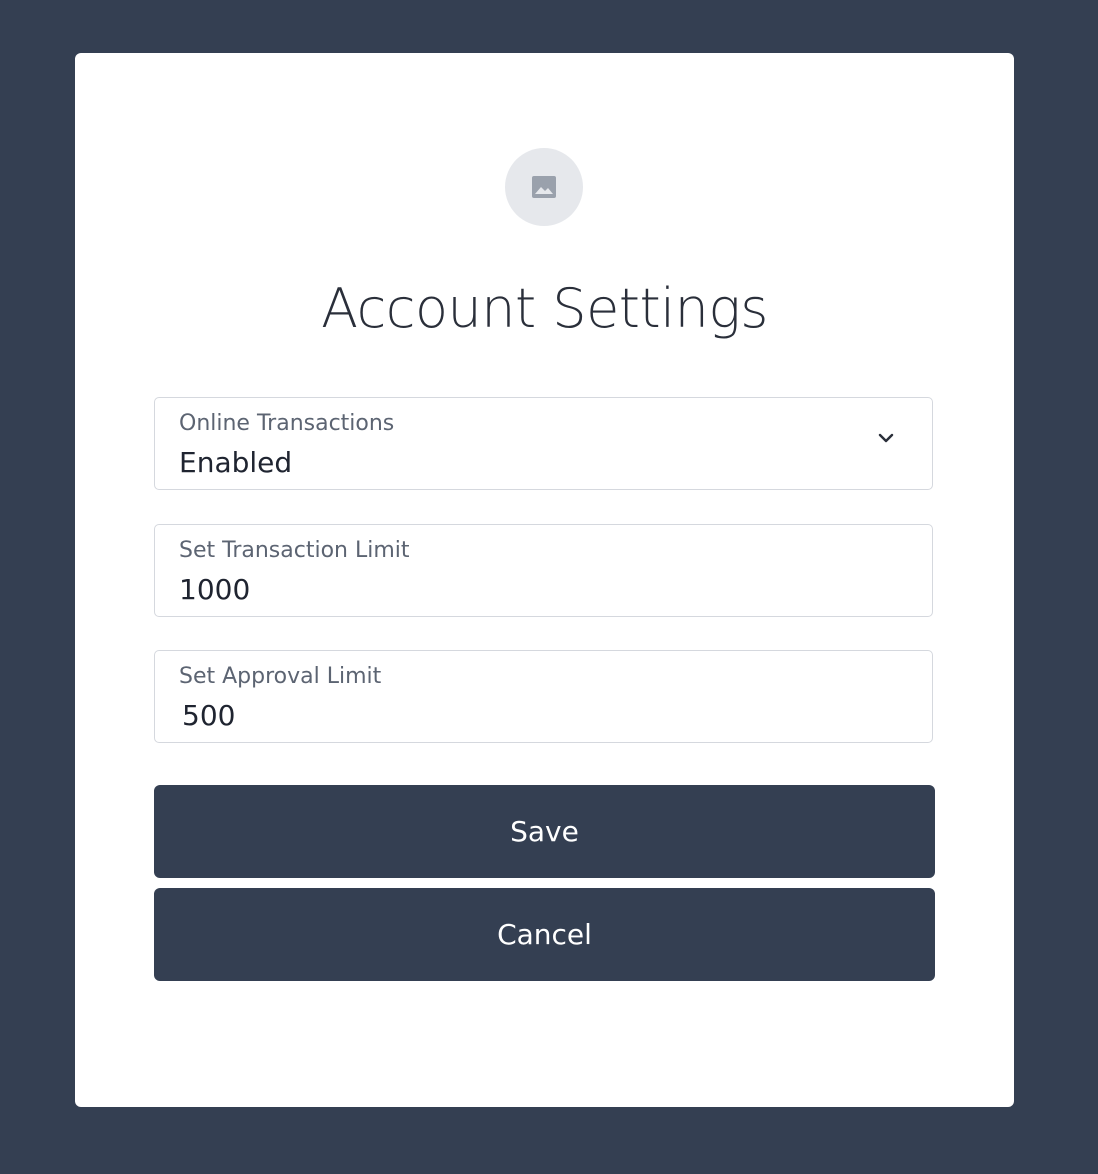 Image resolution: width=1098 pixels, height=1174 pixels. I want to click on approval-limit-value: 500, so click(208, 716).